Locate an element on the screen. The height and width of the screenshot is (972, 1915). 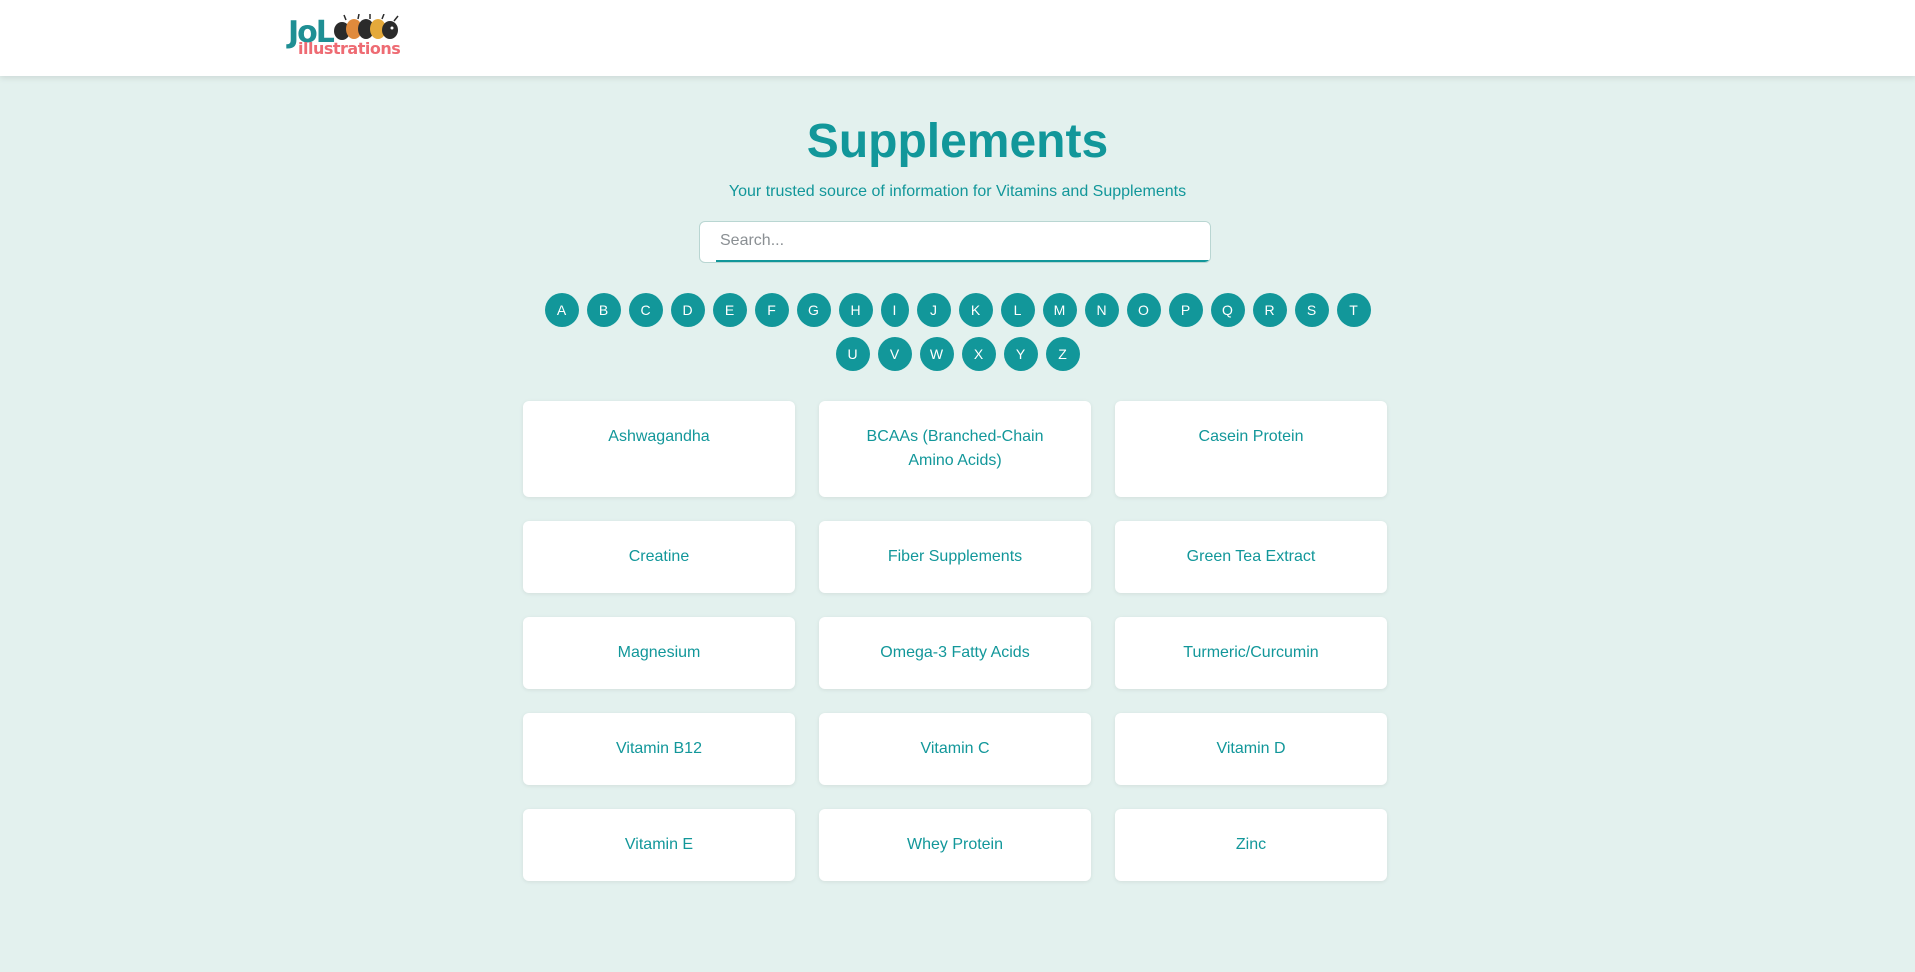
letter-filter-i: I is located at coordinates (894, 310).